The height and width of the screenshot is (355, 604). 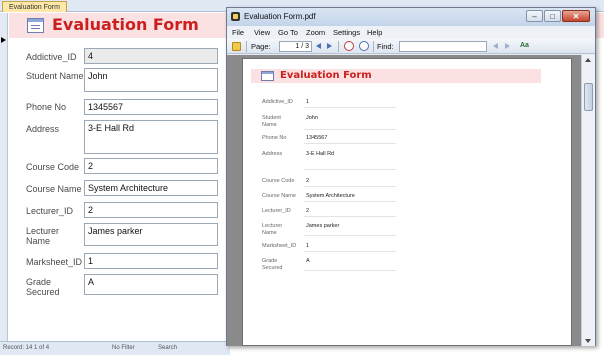 What do you see at coordinates (385, 46) in the screenshot?
I see `find-label: Find:` at bounding box center [385, 46].